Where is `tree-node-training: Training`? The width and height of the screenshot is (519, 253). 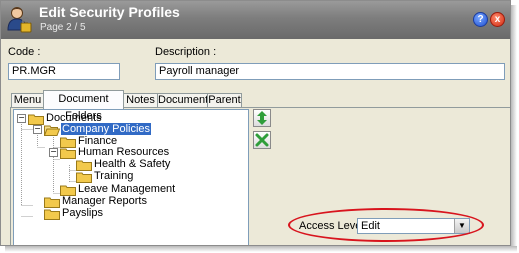
tree-node-training: Training is located at coordinates (113, 176).